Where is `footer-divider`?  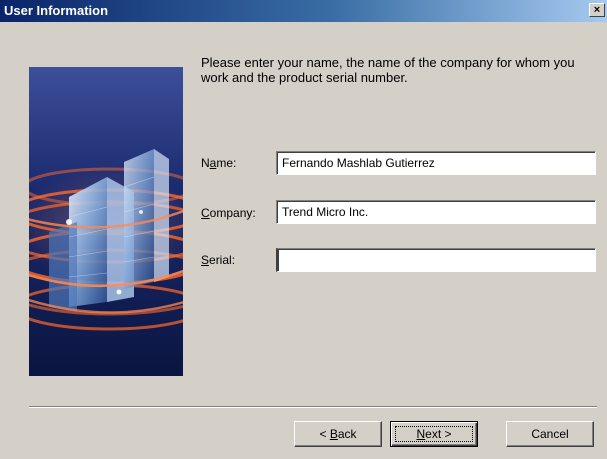
footer-divider is located at coordinates (313, 407).